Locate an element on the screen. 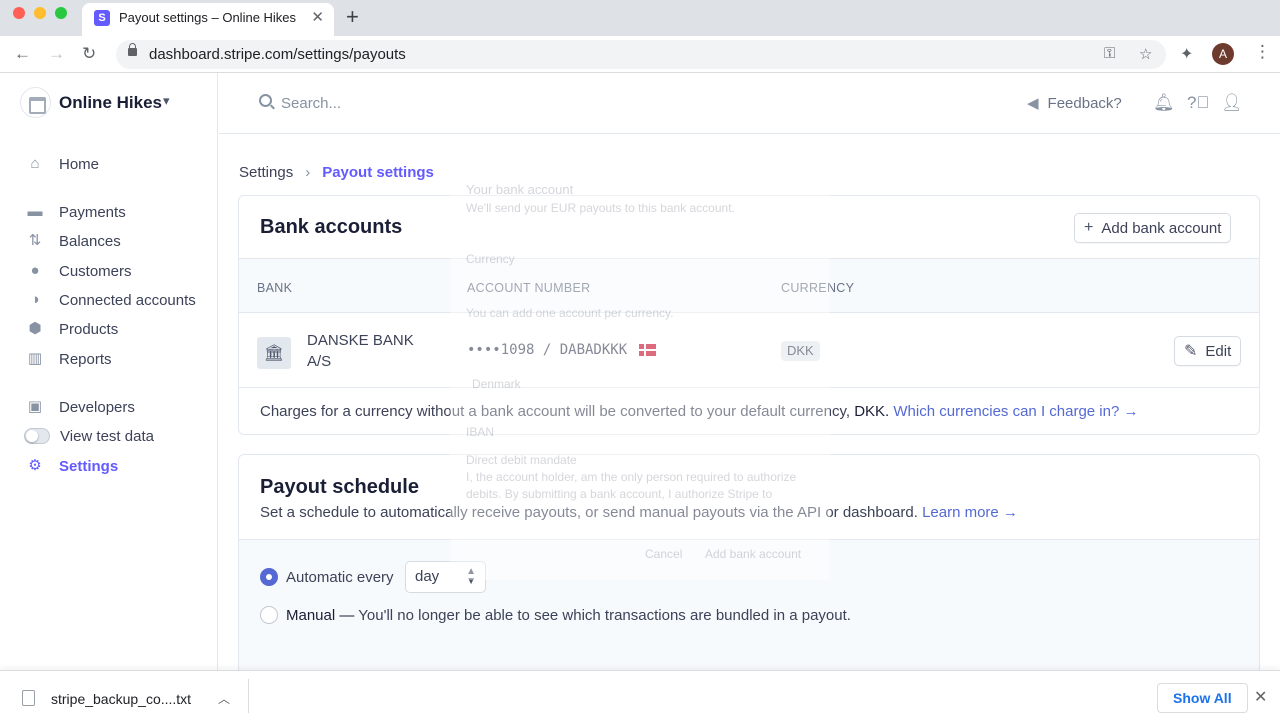 This screenshot has height=720, width=1280. chevron-up-icon: ︿ is located at coordinates (224, 698).